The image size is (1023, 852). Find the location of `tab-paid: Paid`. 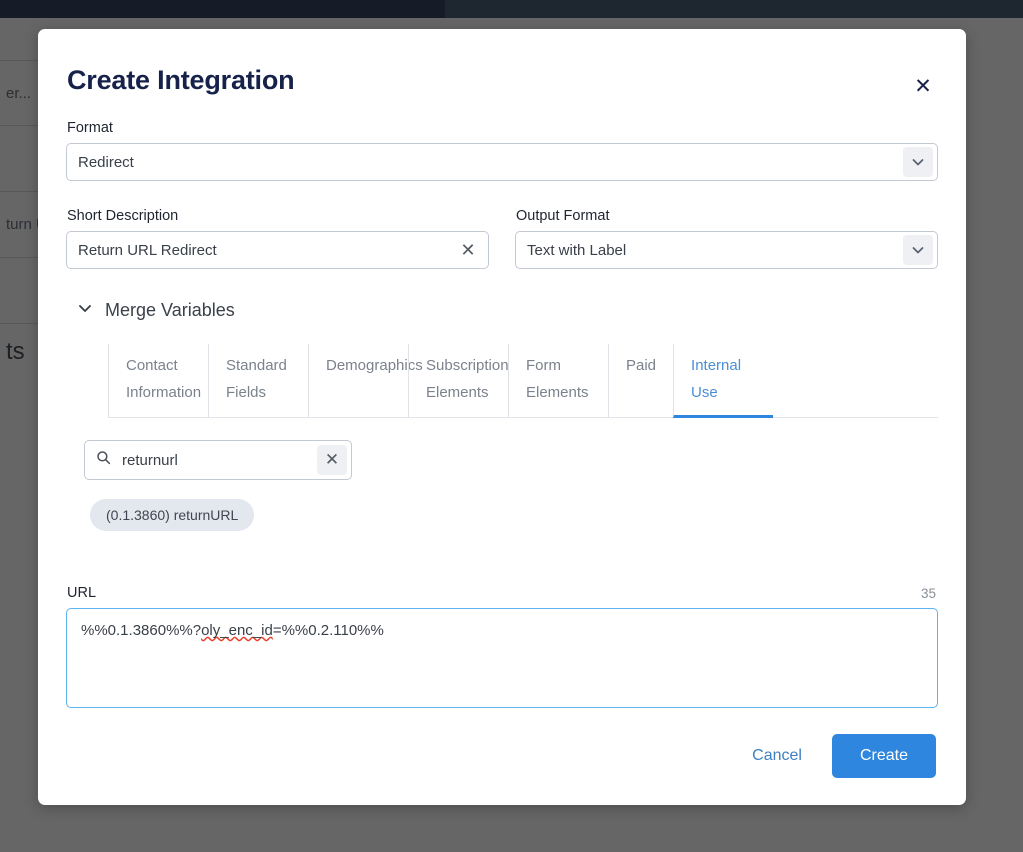

tab-paid: Paid is located at coordinates (640, 381).